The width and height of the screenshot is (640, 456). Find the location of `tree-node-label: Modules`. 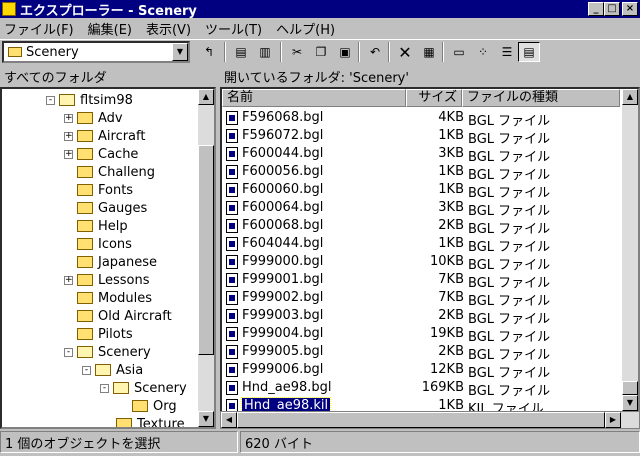

tree-node-label: Modules is located at coordinates (125, 298).